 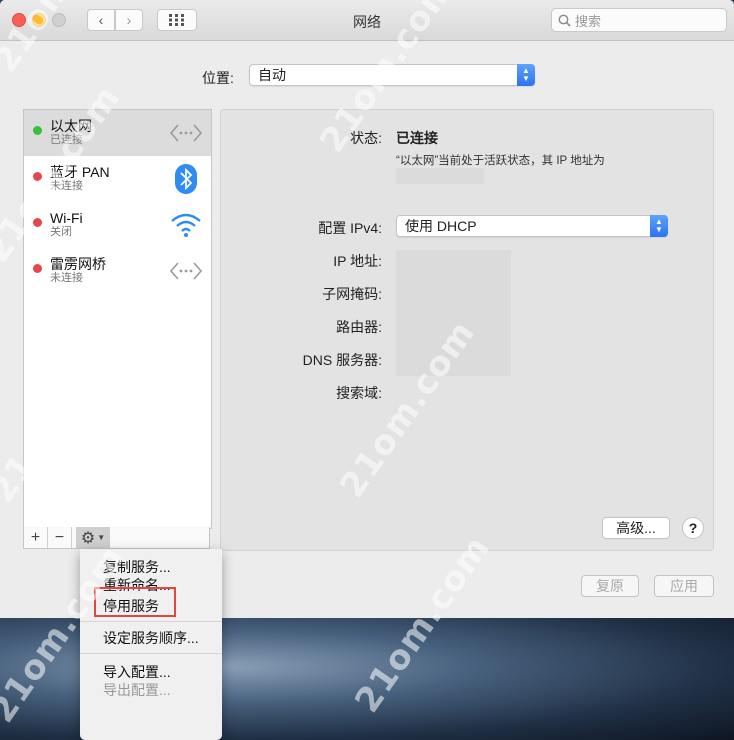 What do you see at coordinates (359, 327) in the screenshot?
I see `router-label: 路由器:` at bounding box center [359, 327].